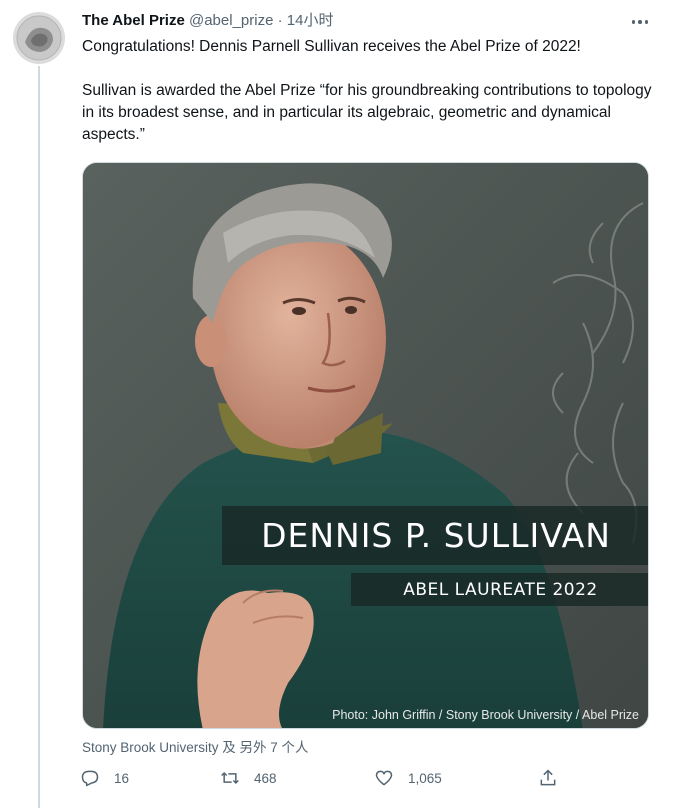 Image resolution: width=674 pixels, height=808 pixels. What do you see at coordinates (499, 589) in the screenshot?
I see `laureate-banner: ABEL LAUREATE 2022` at bounding box center [499, 589].